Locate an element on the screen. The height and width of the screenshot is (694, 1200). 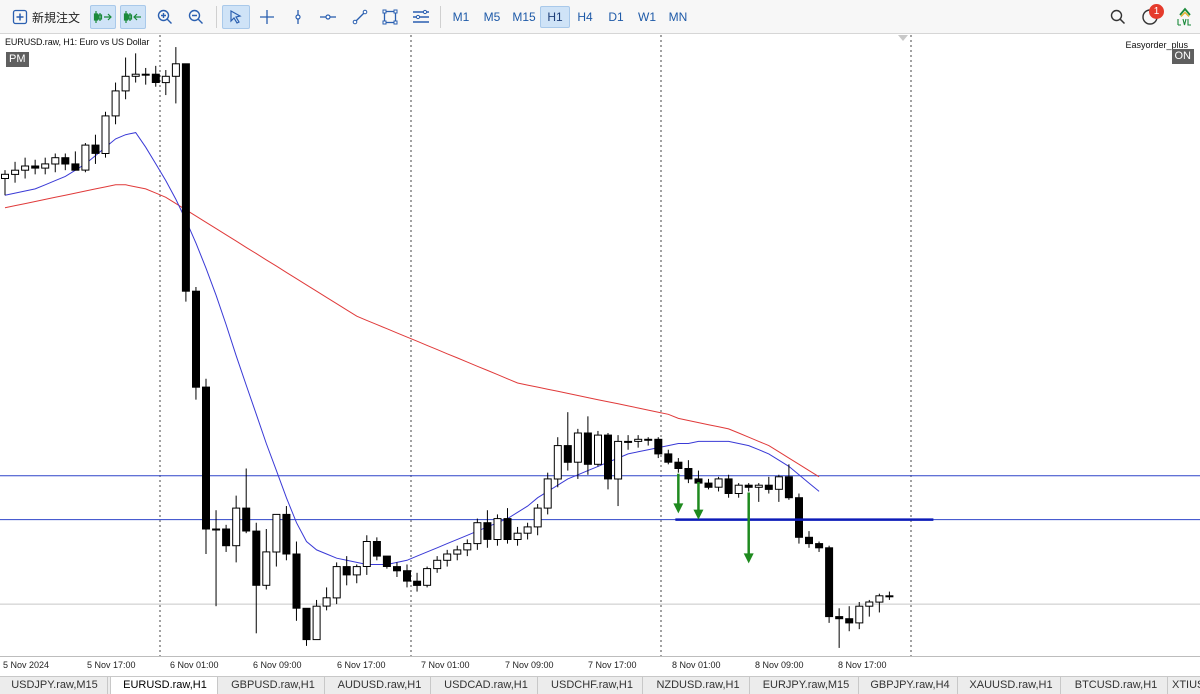
symbol-tab: BTCUSD.raw,H1 is located at coordinates (1115, 685).